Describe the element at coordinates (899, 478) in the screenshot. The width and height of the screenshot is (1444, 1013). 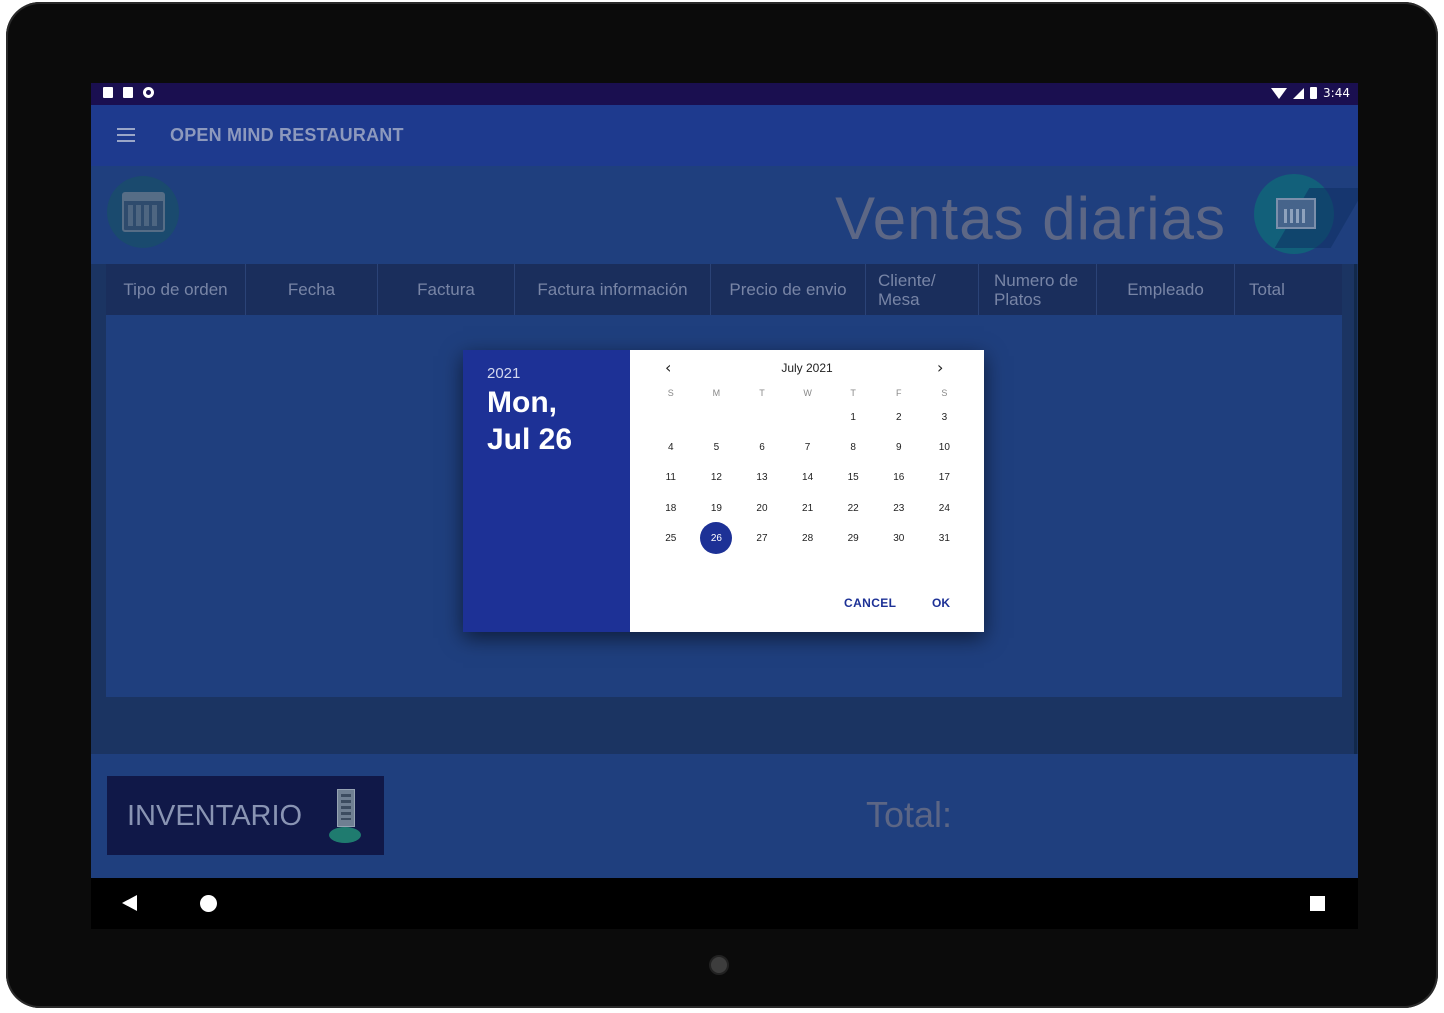
I see `calendar-day: 16` at that location.